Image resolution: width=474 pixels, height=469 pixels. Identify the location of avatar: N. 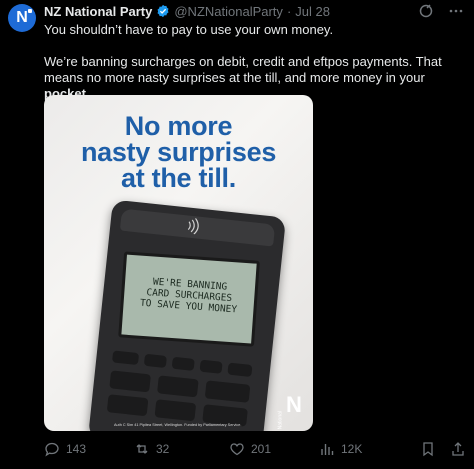
(22, 18).